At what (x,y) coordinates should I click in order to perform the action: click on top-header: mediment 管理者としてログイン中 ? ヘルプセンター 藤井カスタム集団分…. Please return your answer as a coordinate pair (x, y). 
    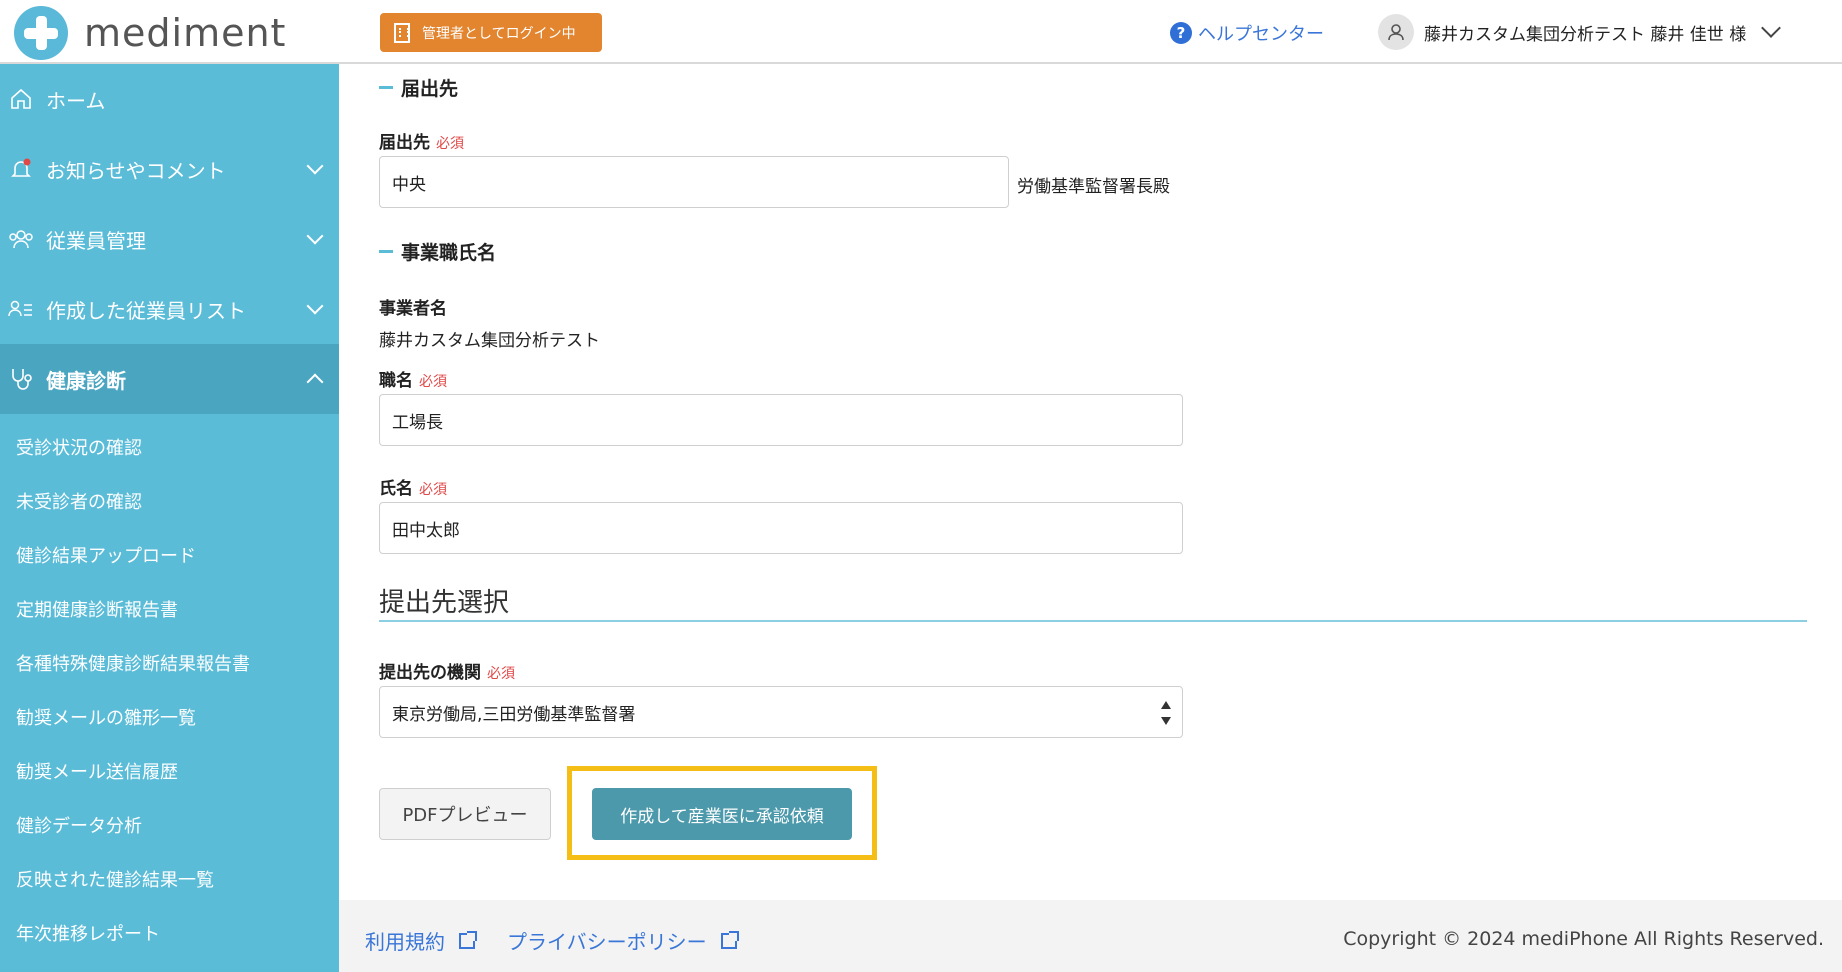
    Looking at the image, I should click on (921, 32).